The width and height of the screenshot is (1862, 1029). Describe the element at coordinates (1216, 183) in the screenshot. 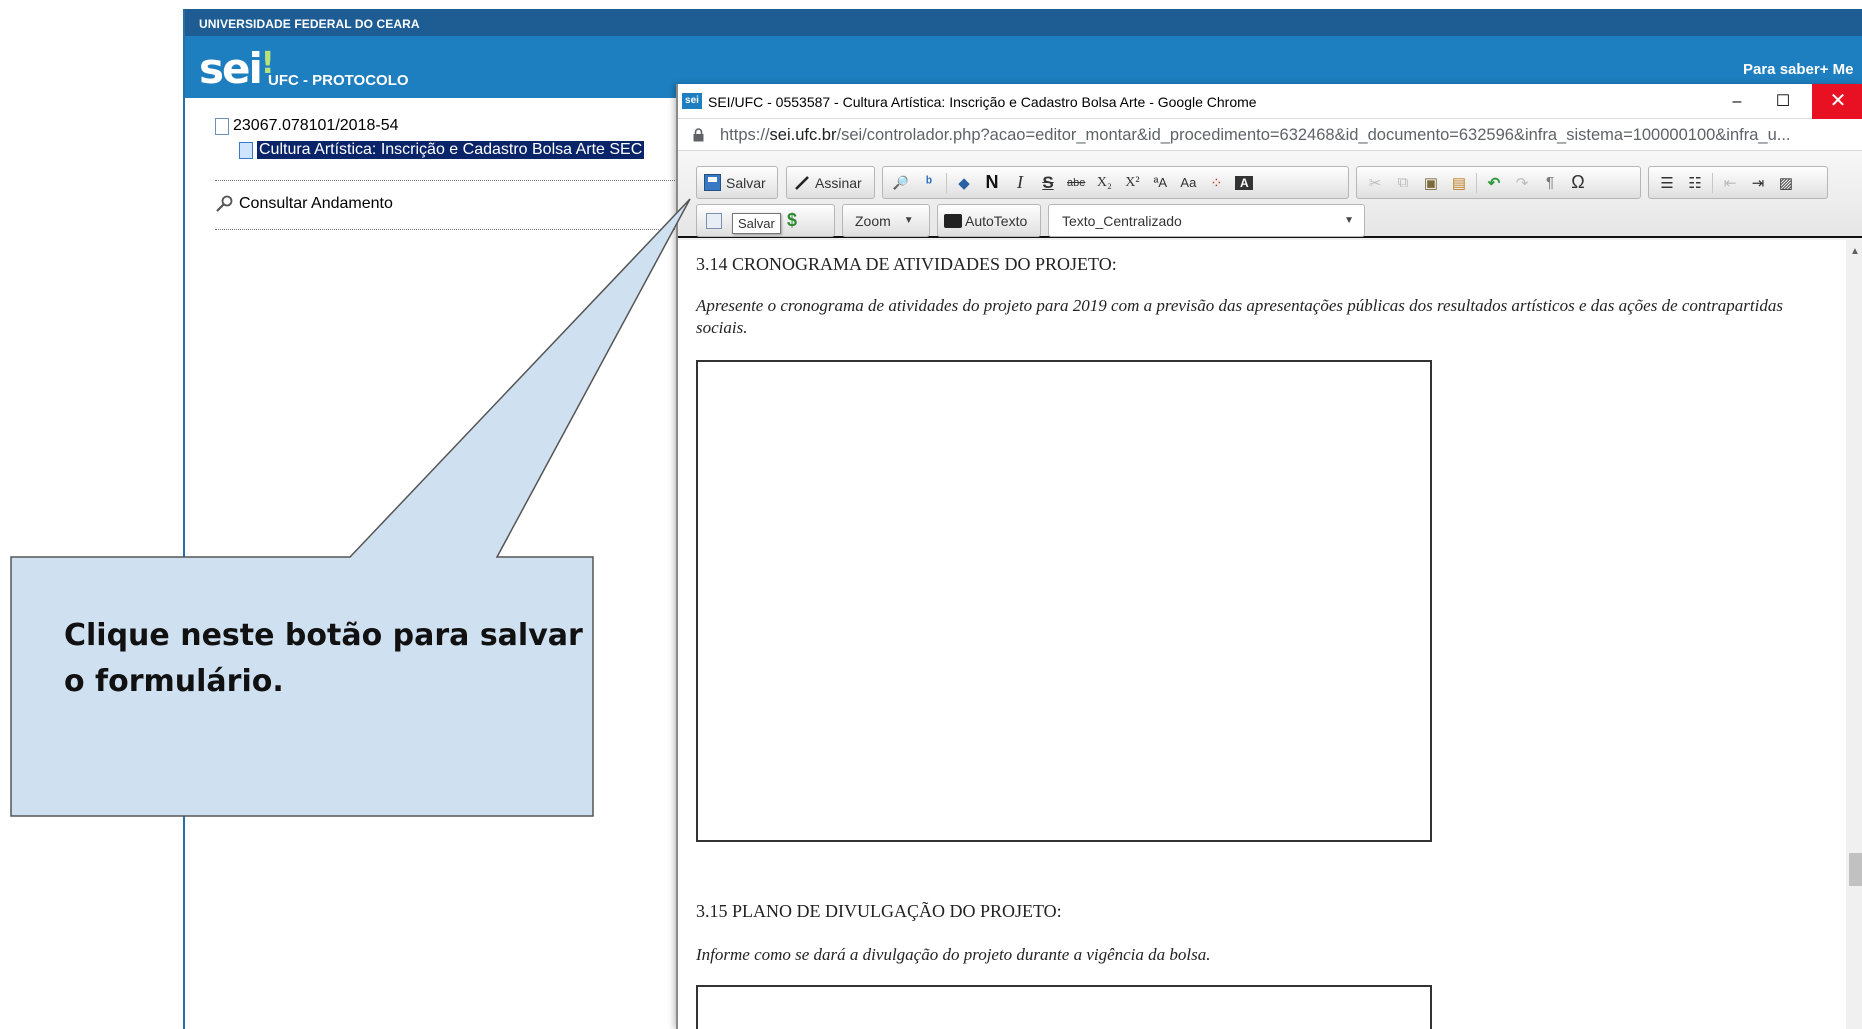

I see `table-icon: ⁘` at that location.